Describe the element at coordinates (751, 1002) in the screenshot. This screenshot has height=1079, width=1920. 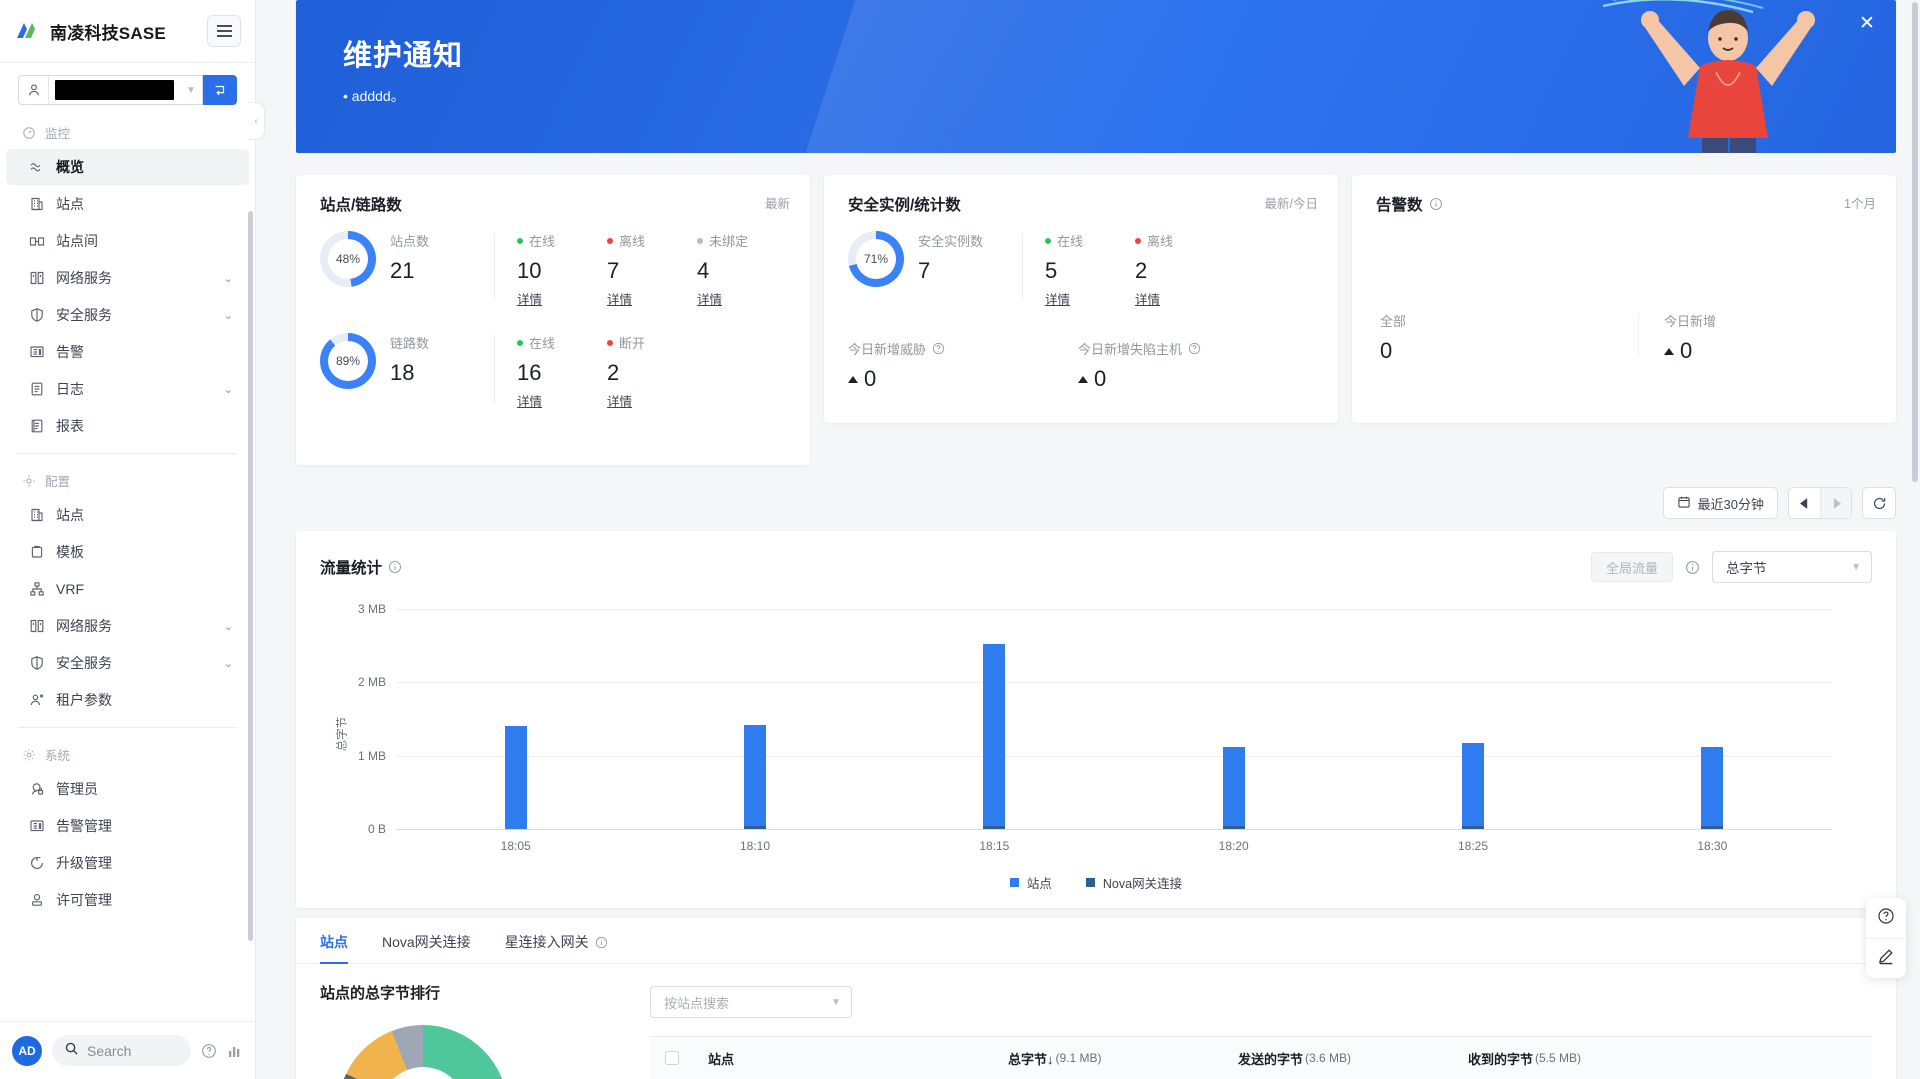
I see `site-search-select: 按站点搜索 ▼` at that location.